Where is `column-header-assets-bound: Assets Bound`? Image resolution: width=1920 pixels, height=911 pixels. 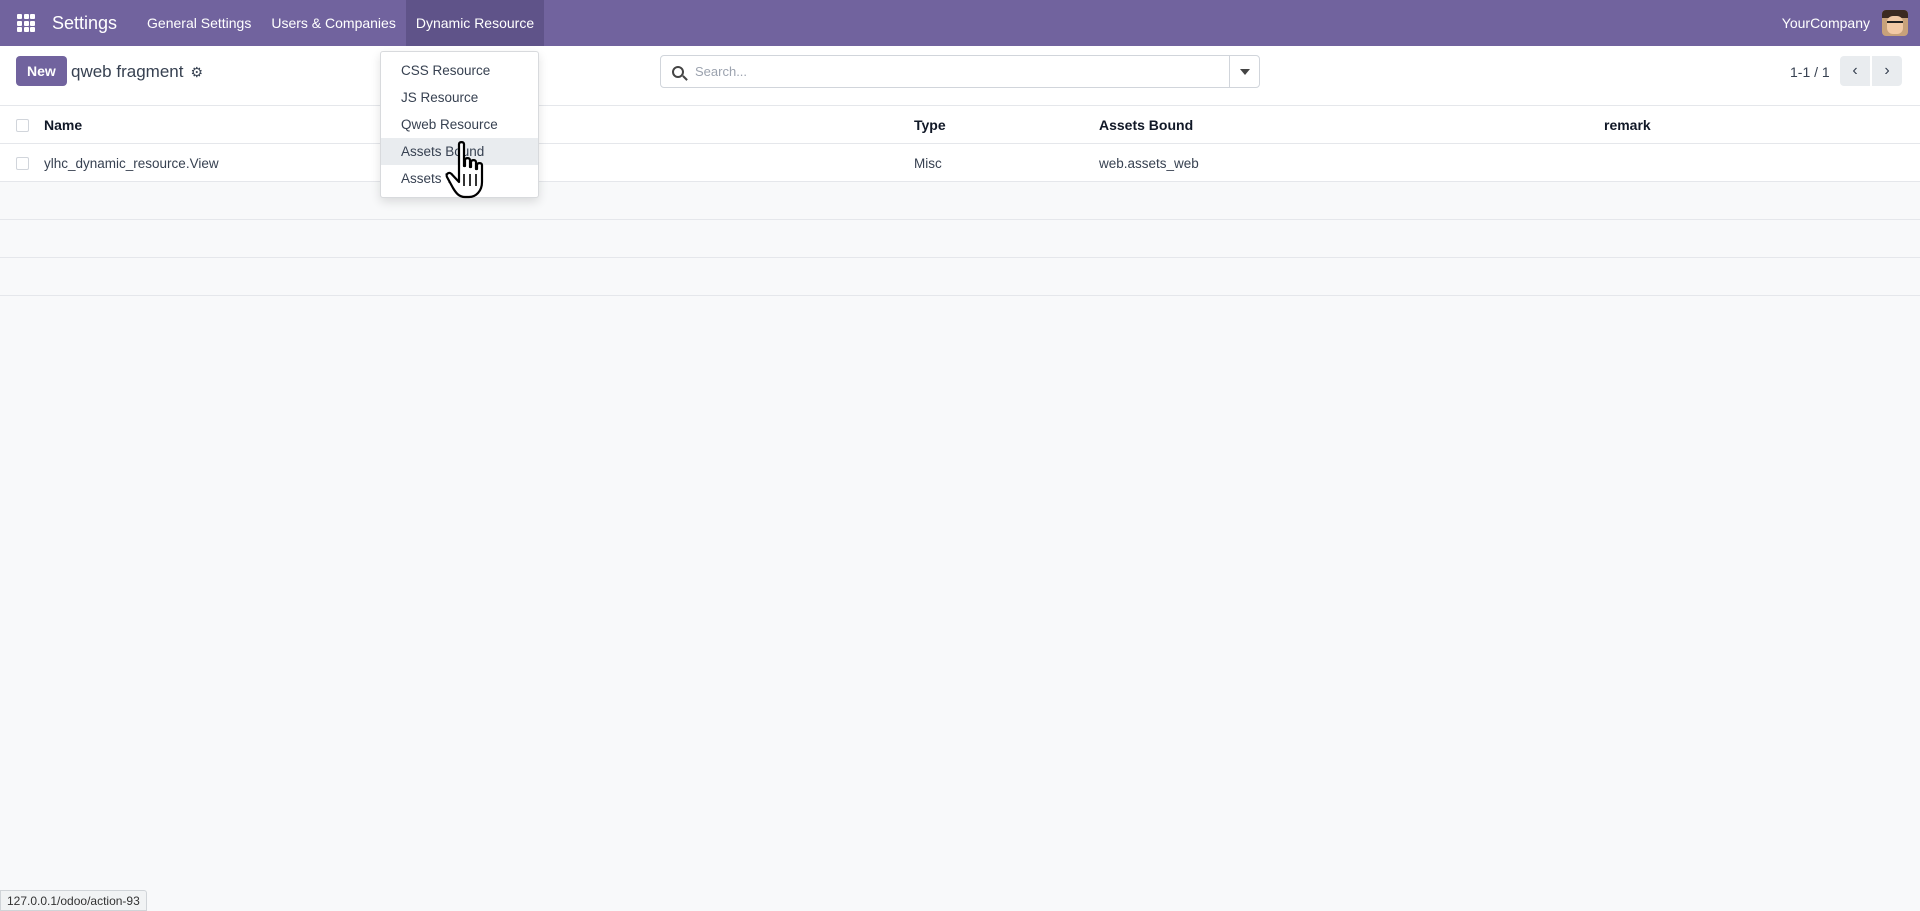 column-header-assets-bound: Assets Bound is located at coordinates (1146, 125).